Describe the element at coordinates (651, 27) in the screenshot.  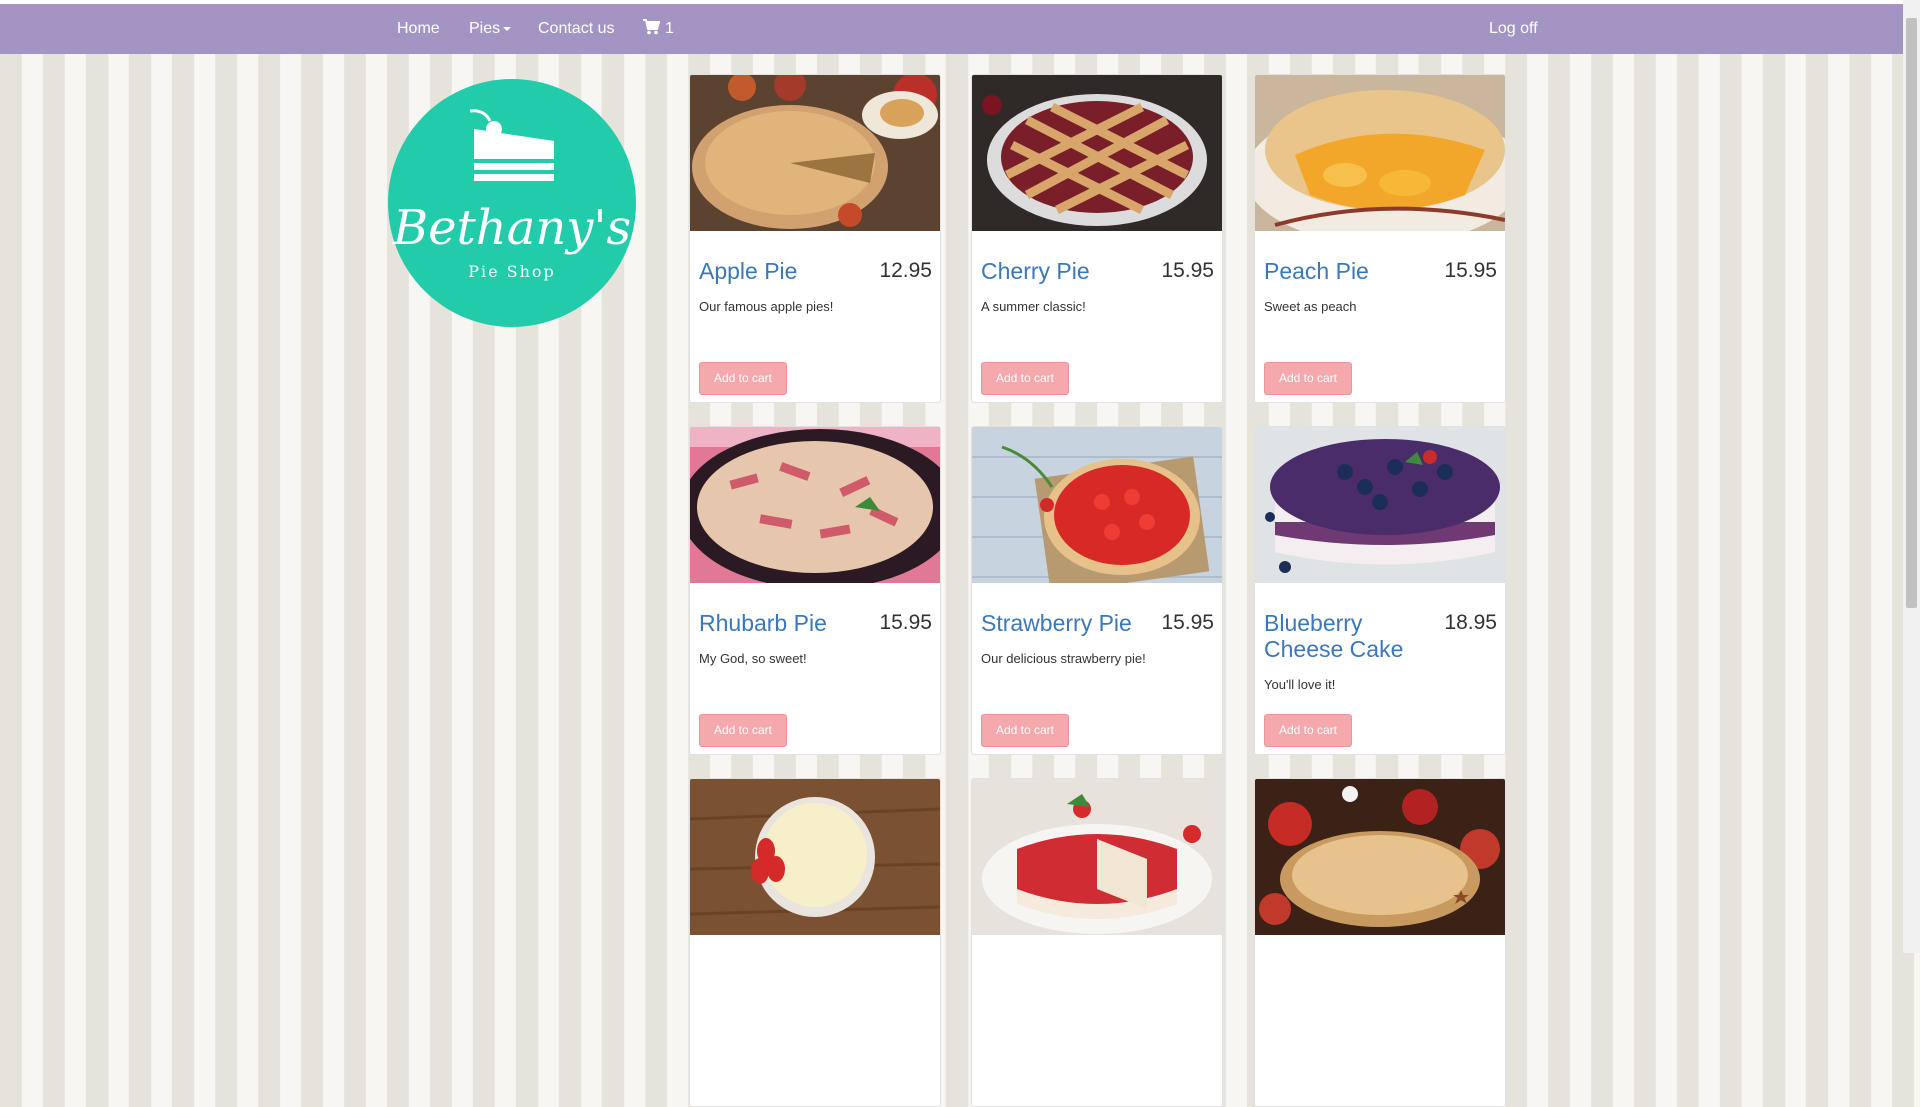
I see `shopping-cart-icon` at that location.